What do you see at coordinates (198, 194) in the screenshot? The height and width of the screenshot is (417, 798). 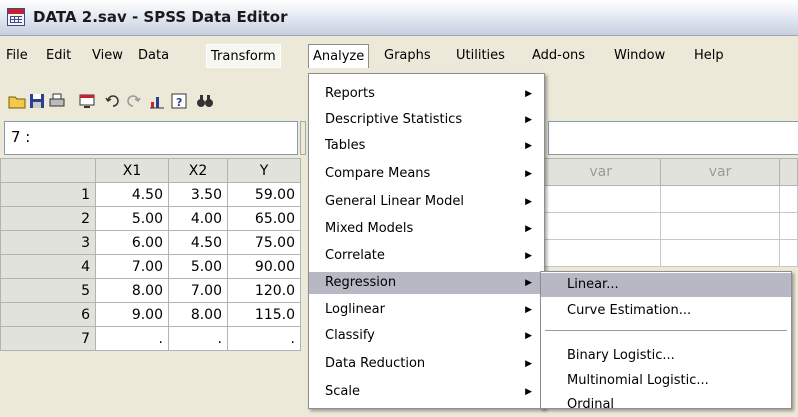 I see `cell: 3.50` at bounding box center [198, 194].